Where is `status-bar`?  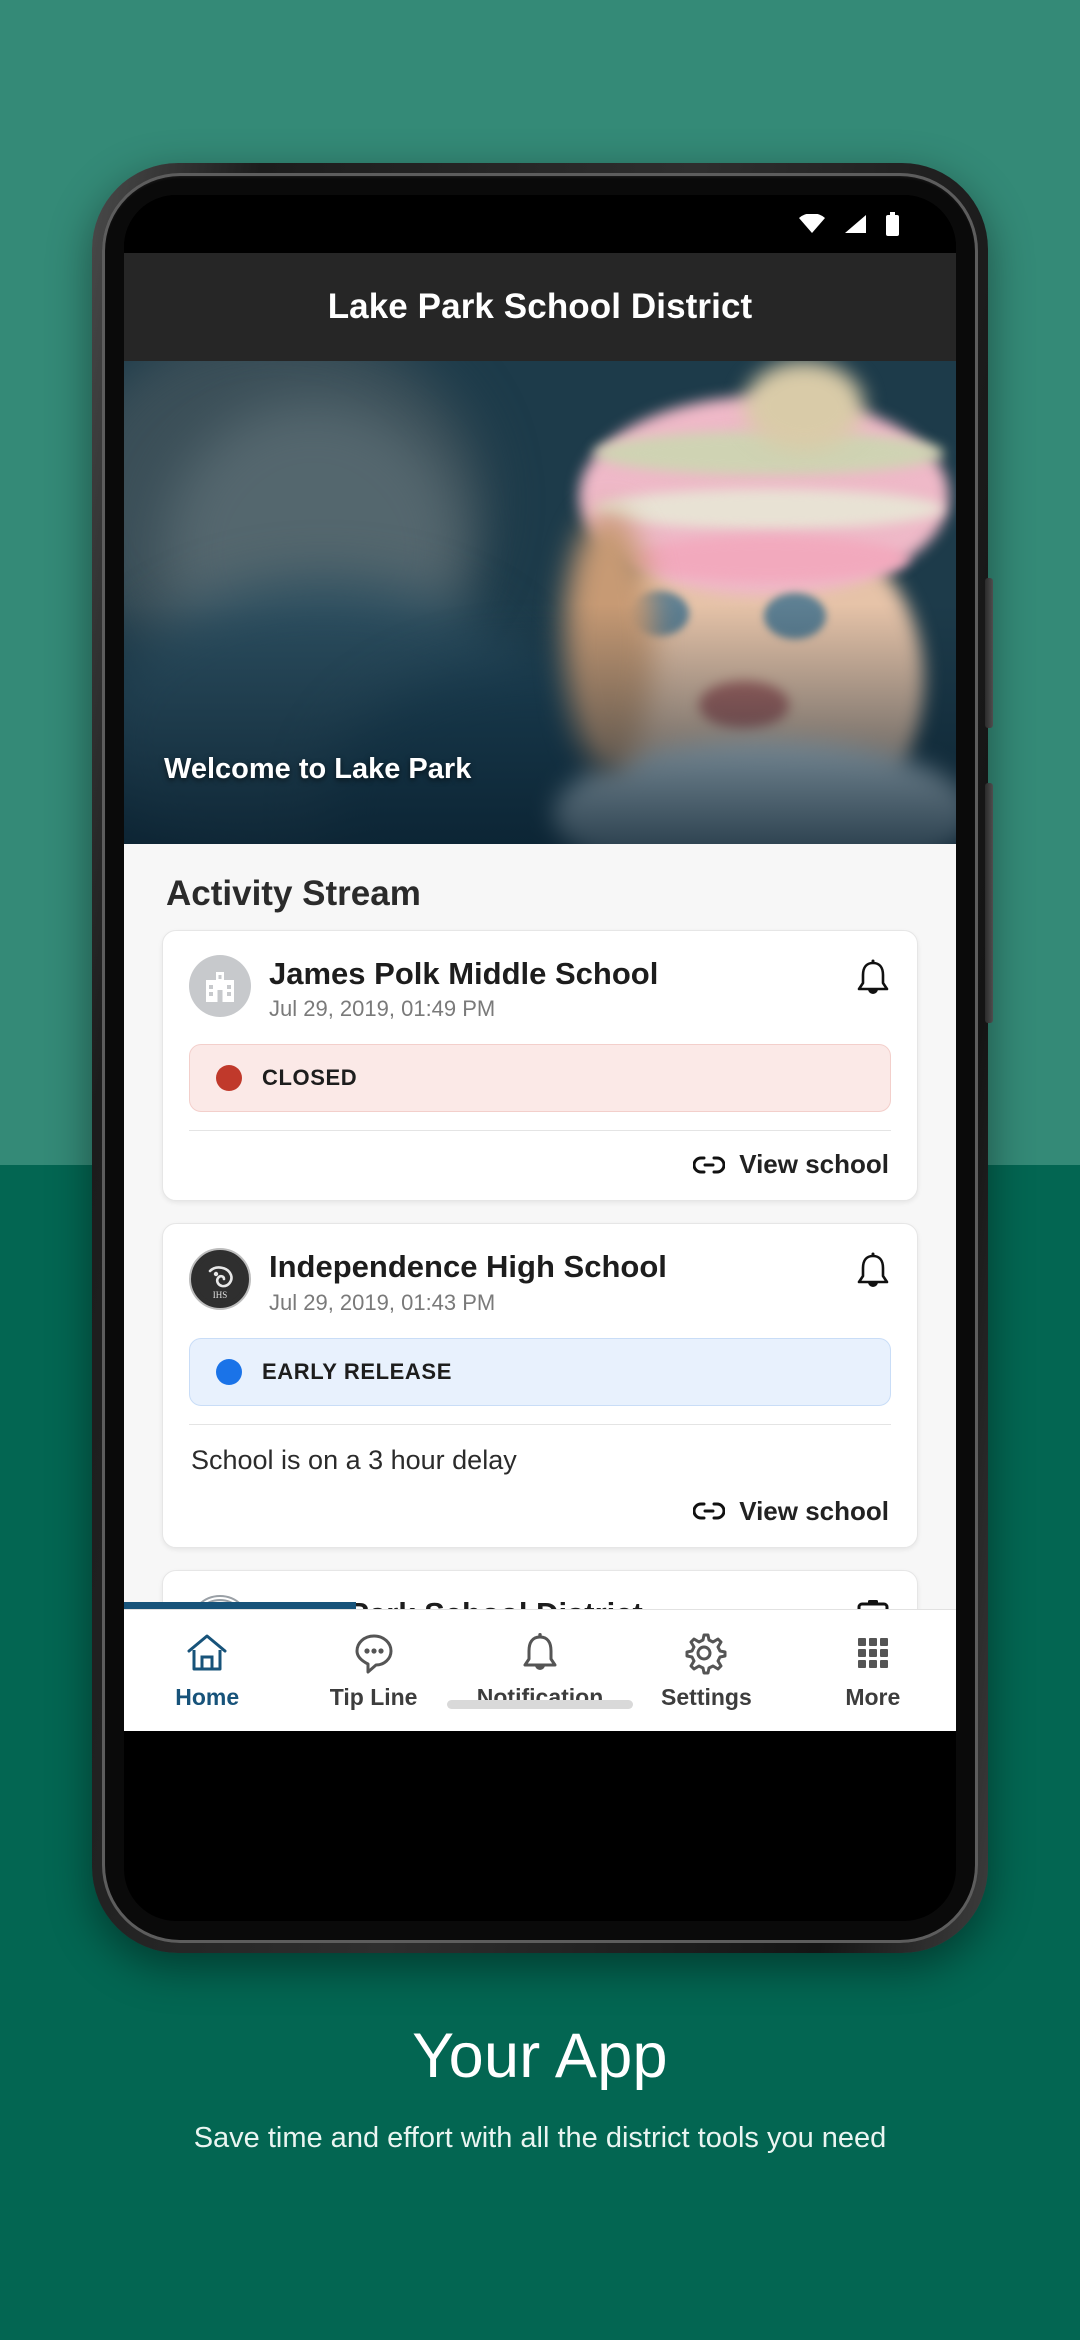
status-bar is located at coordinates (540, 224).